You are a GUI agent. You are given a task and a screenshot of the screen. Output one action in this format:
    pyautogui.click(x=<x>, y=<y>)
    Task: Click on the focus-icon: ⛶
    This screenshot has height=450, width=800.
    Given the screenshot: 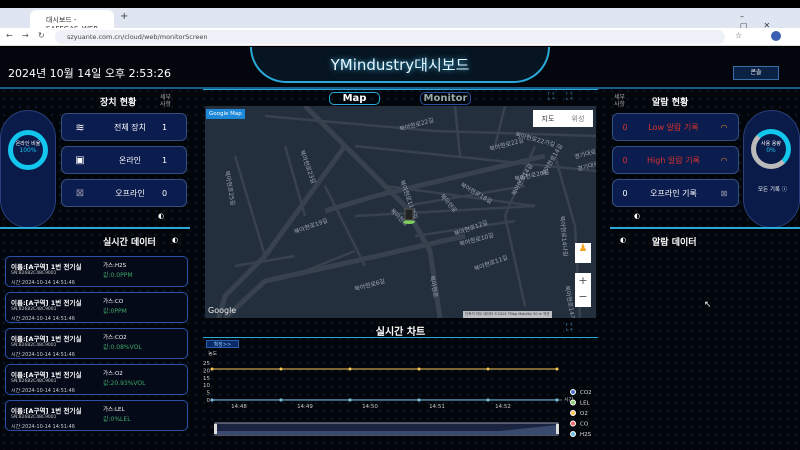 What is the action you would take?
    pyautogui.click(x=551, y=97)
    